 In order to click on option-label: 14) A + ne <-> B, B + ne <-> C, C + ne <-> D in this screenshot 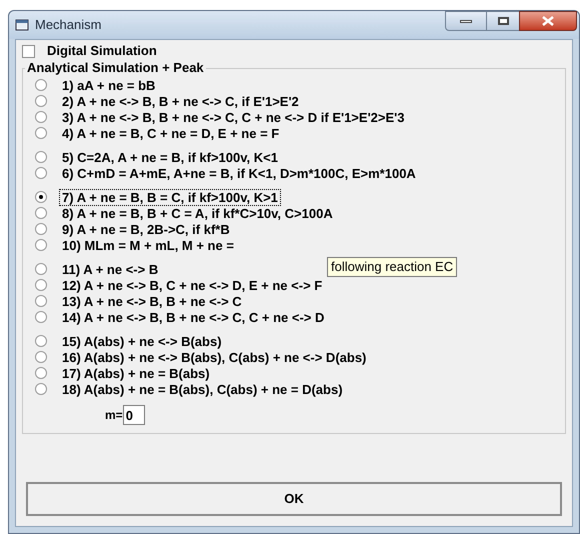, I will do `click(193, 317)`.